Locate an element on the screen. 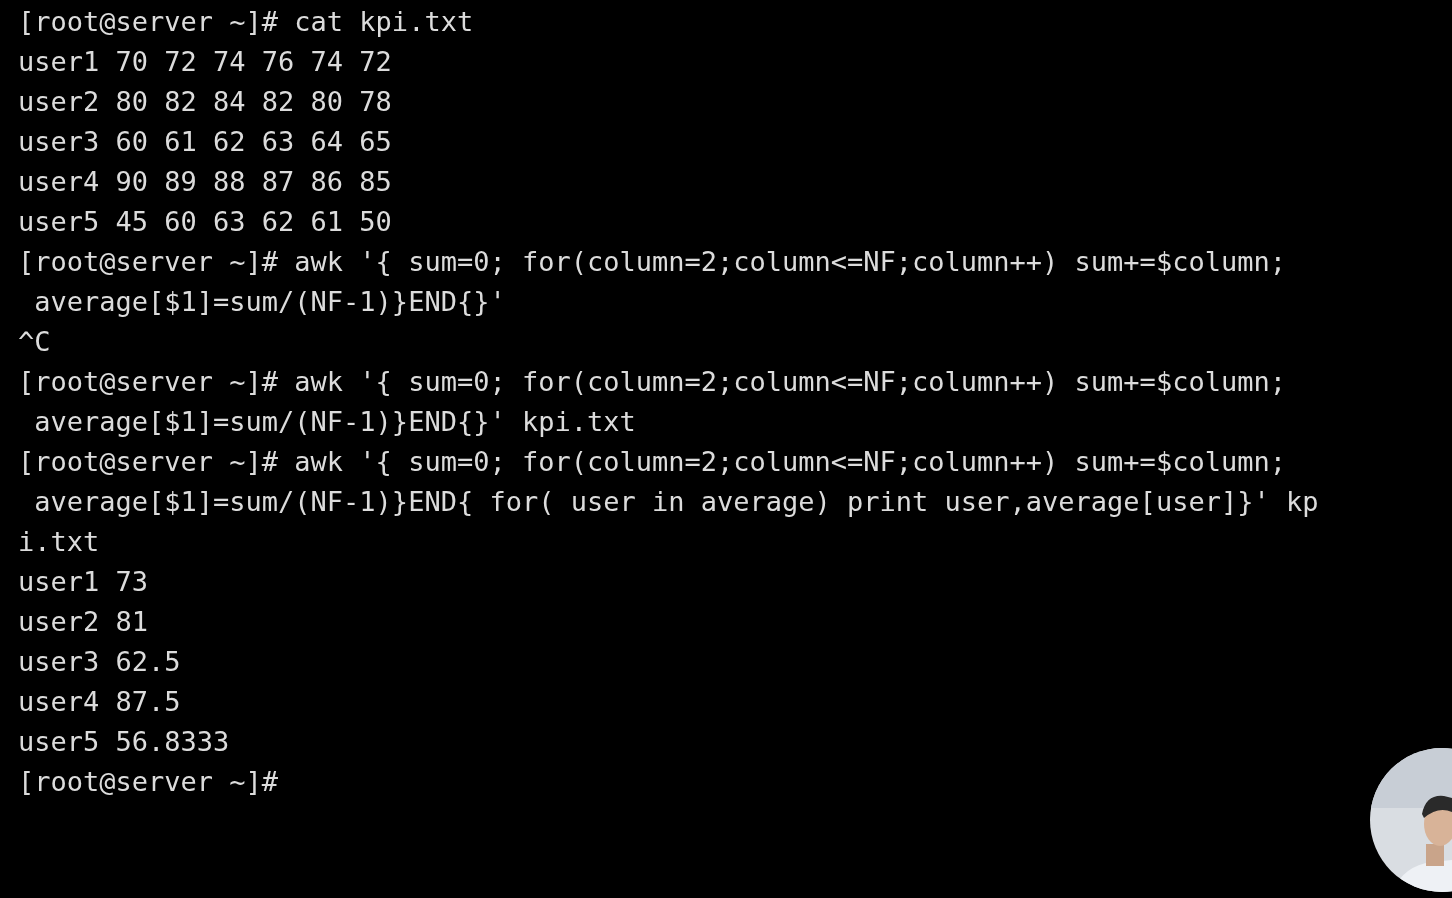  terminal-line: user2 80 82 84 82 80 78 is located at coordinates (205, 102).